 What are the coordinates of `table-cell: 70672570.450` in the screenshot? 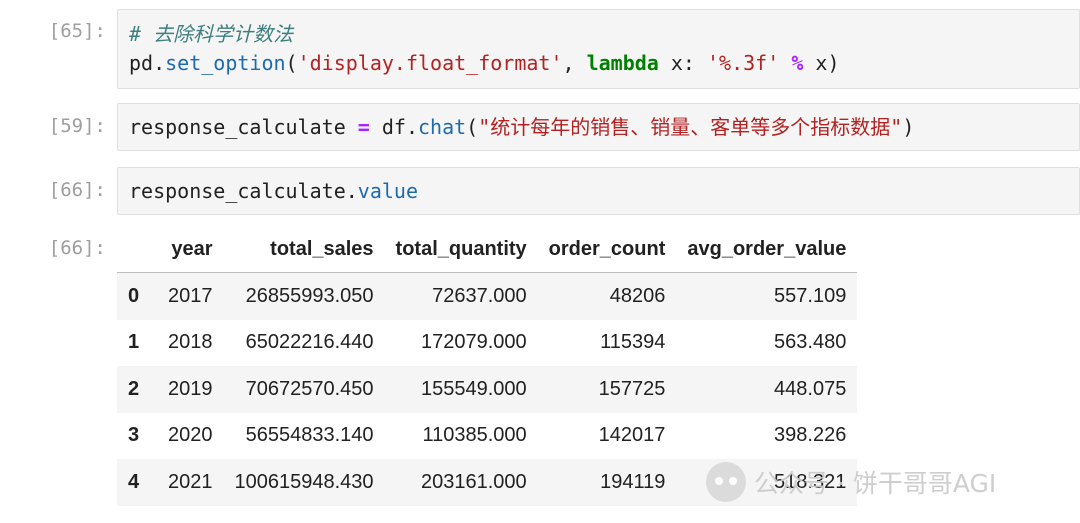 It's located at (309, 388).